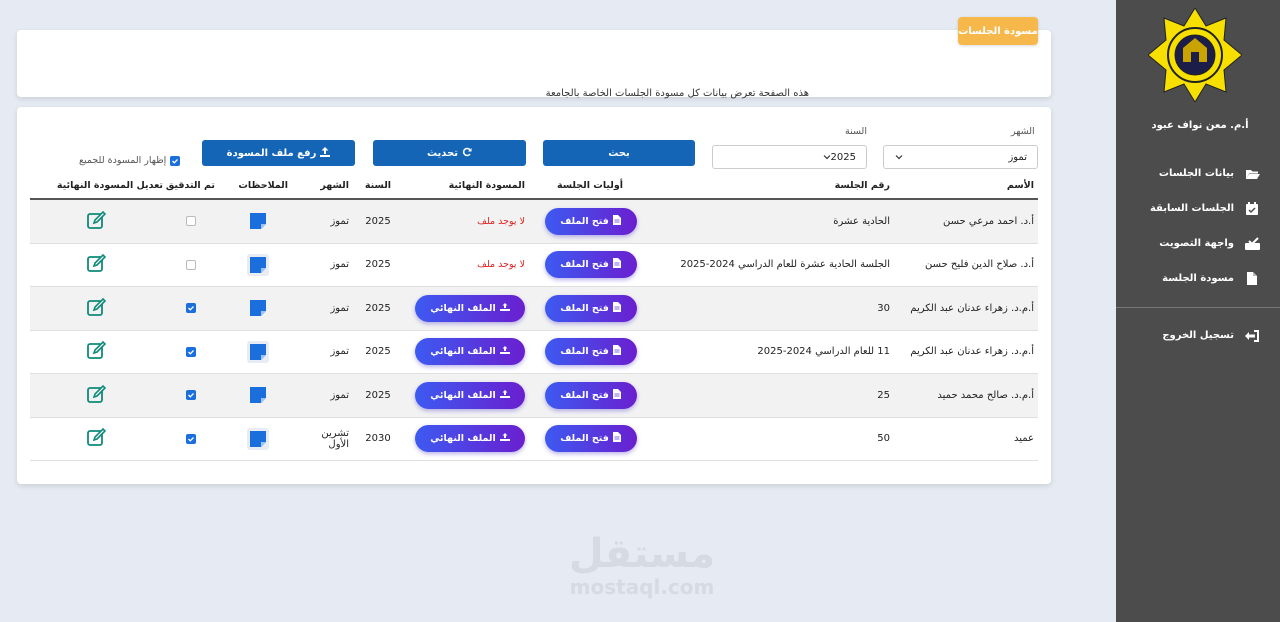 This screenshot has height=622, width=1280. What do you see at coordinates (1017, 157) in the screenshot?
I see `month-select-value: تموز` at bounding box center [1017, 157].